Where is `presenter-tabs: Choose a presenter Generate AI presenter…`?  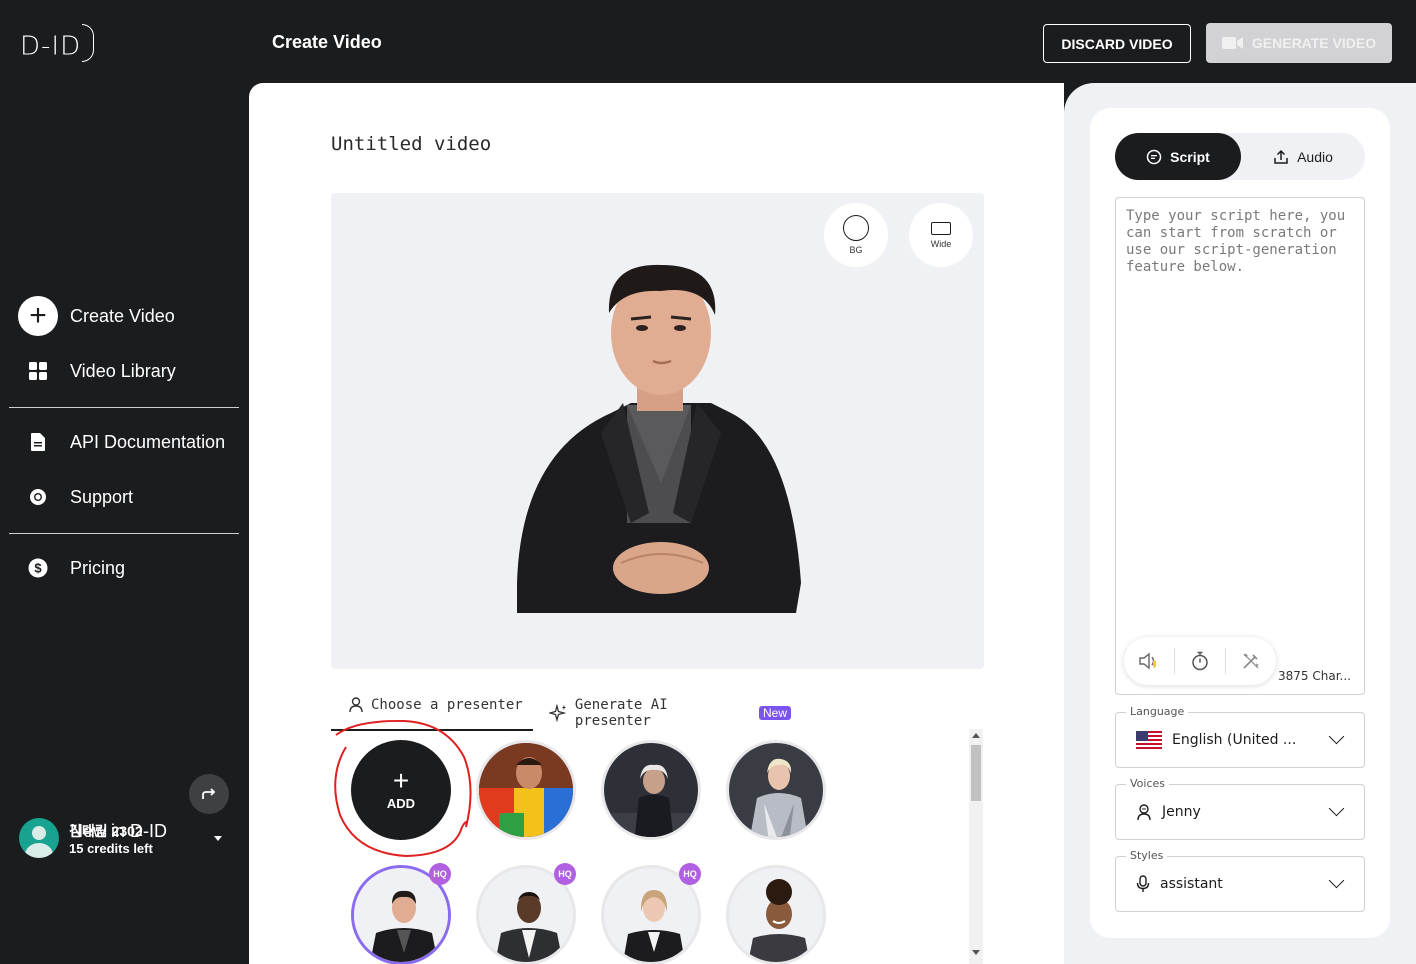
presenter-tabs: Choose a presenter Generate AI presenter… is located at coordinates (561, 709).